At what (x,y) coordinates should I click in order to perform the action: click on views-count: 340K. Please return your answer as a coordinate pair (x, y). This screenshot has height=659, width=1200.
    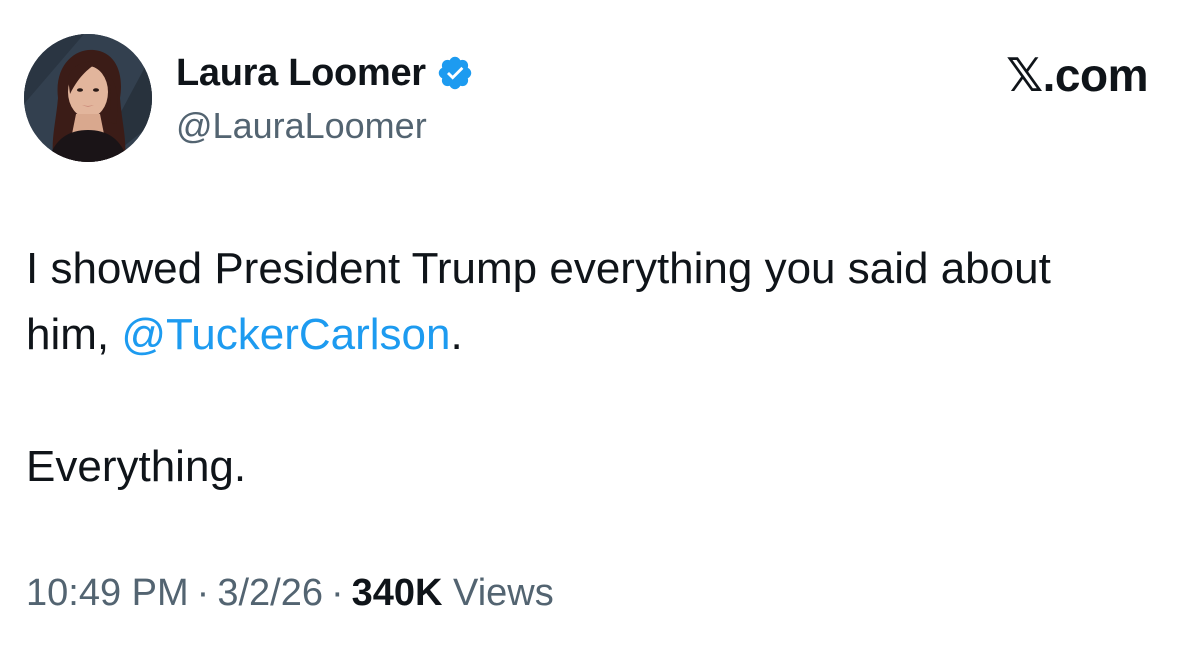
    Looking at the image, I should click on (397, 593).